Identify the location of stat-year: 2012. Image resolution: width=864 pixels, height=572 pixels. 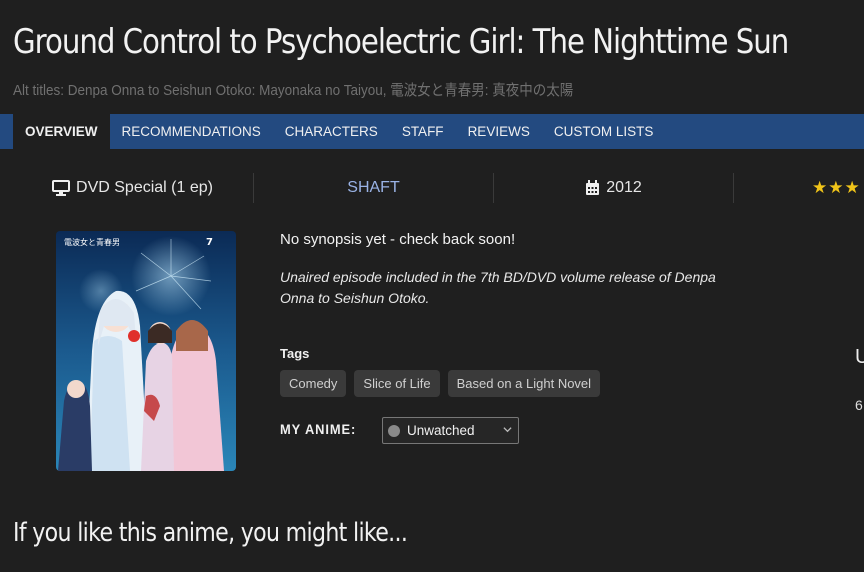
(613, 188).